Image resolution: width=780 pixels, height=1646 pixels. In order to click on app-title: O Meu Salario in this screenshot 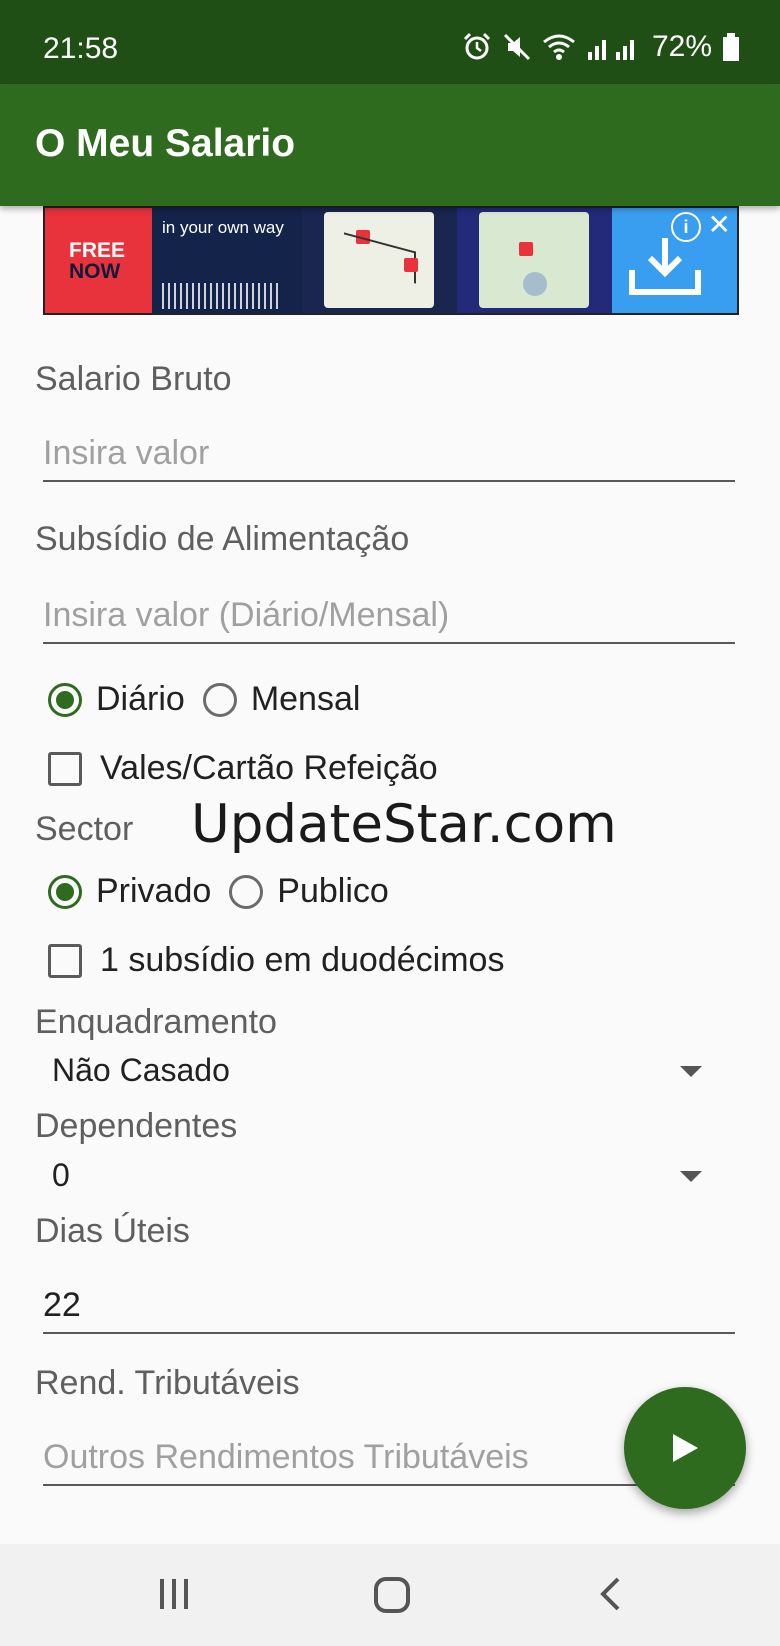, I will do `click(165, 143)`.